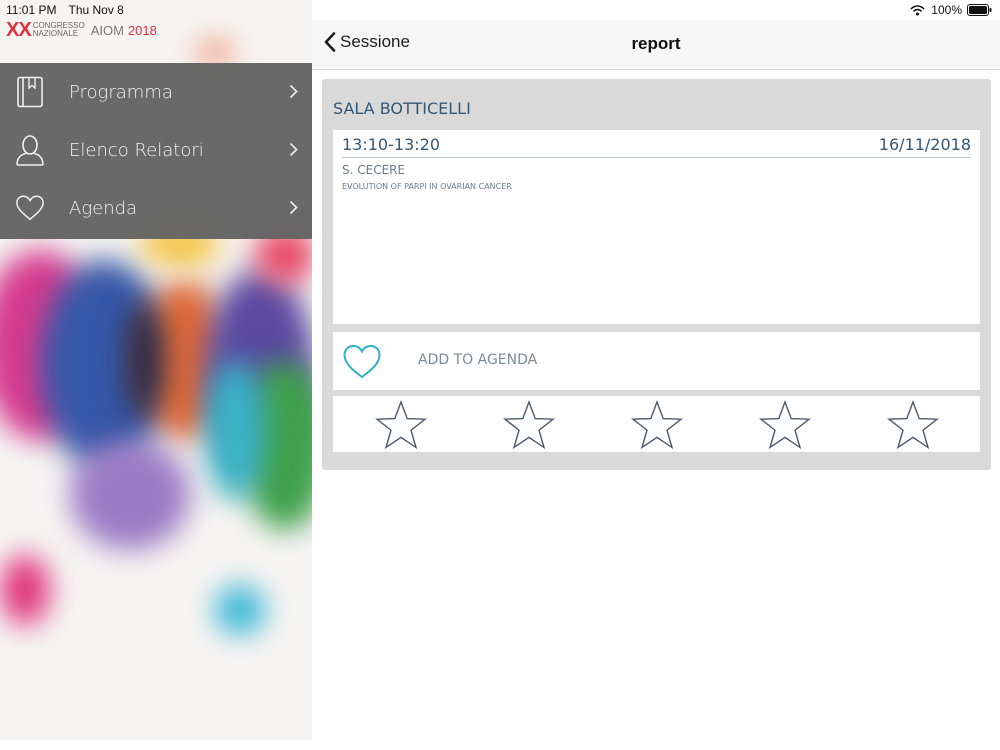 The width and height of the screenshot is (1000, 750). Describe the element at coordinates (156, 208) in the screenshot. I see `menu-item-agenda: Agenda` at that location.